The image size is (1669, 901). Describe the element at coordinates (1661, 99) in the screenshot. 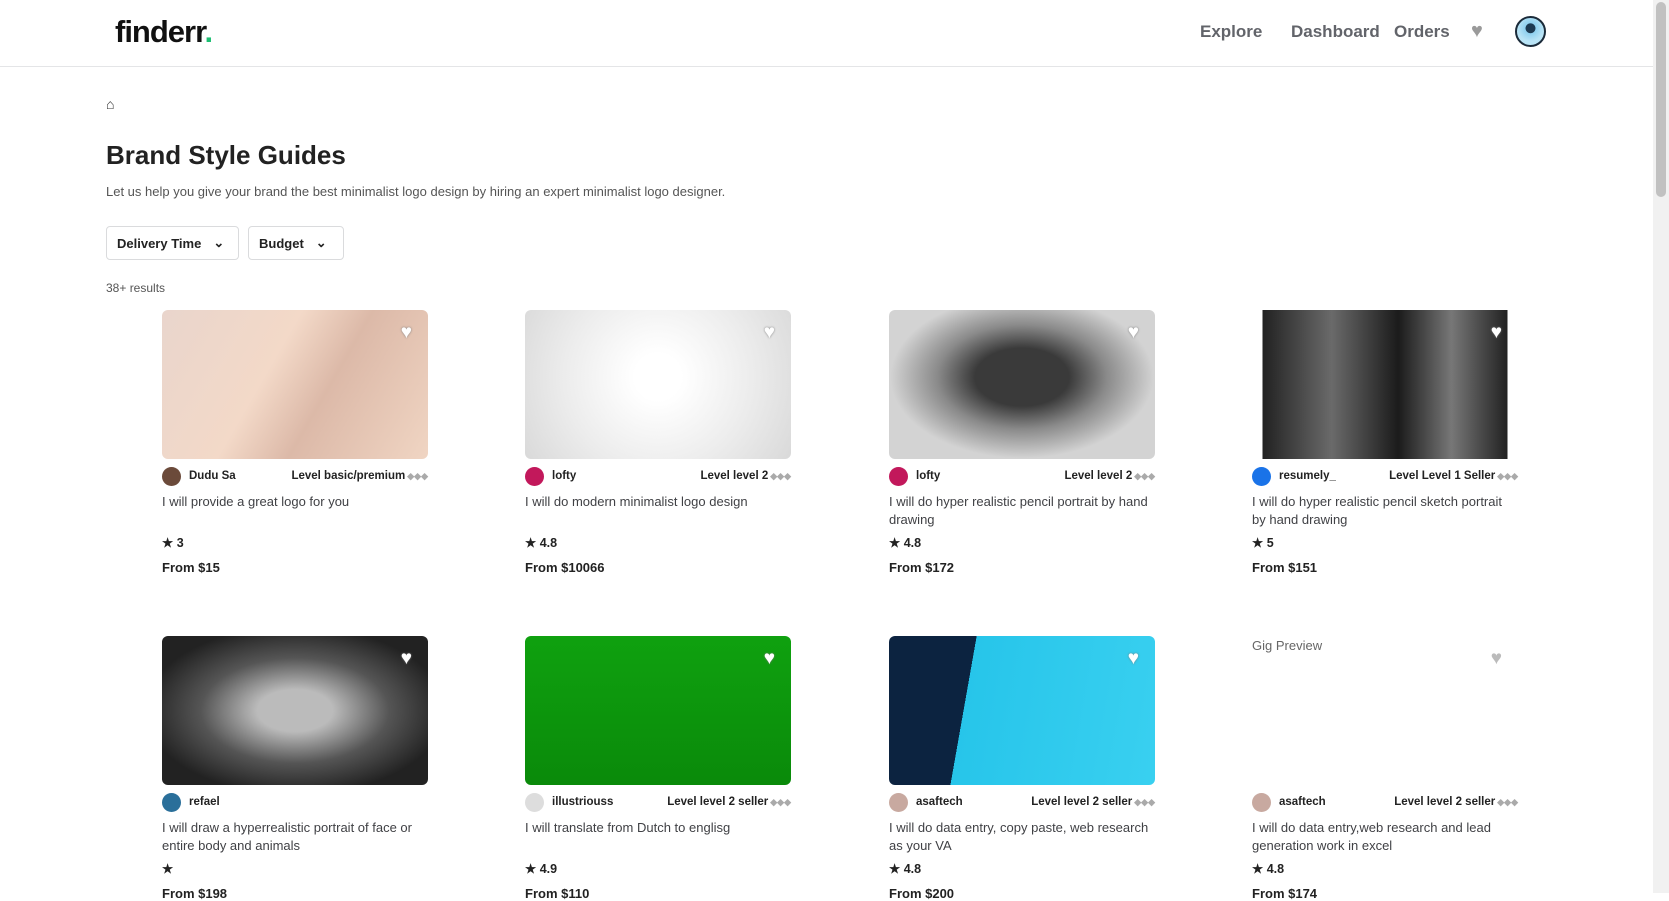

I see `scrollbar-thumb` at that location.